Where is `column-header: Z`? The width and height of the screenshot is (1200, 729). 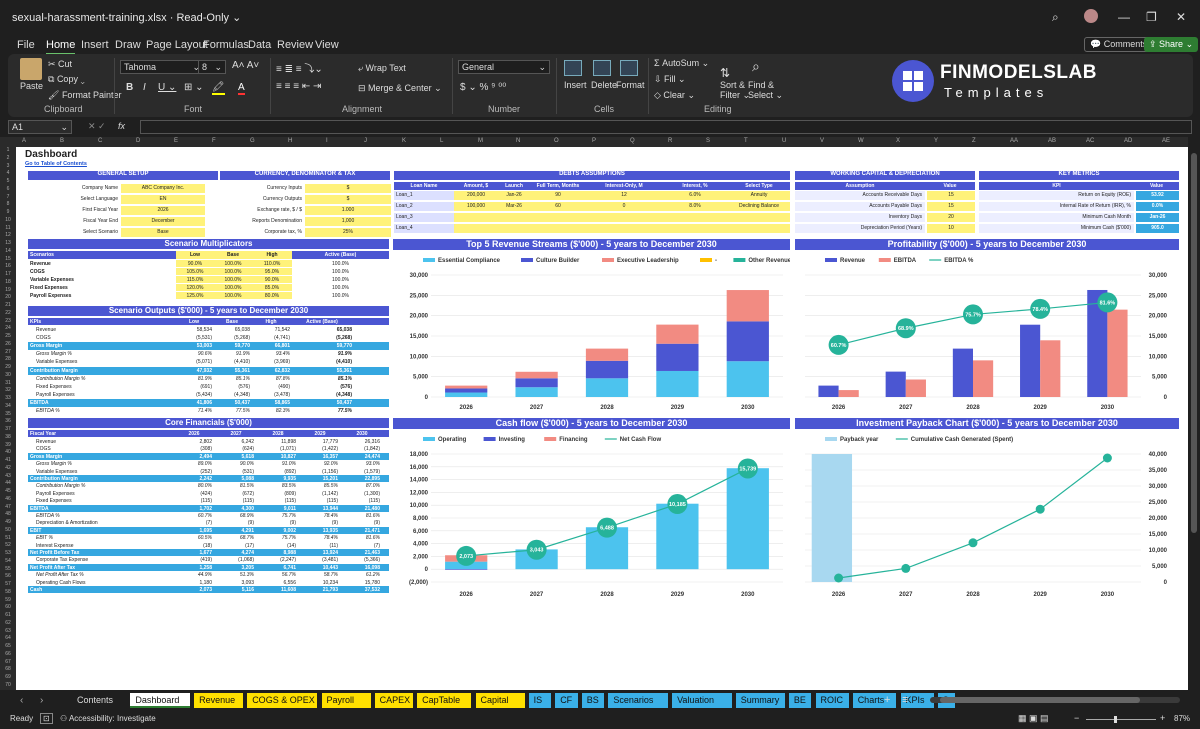
column-header: Z is located at coordinates (974, 141).